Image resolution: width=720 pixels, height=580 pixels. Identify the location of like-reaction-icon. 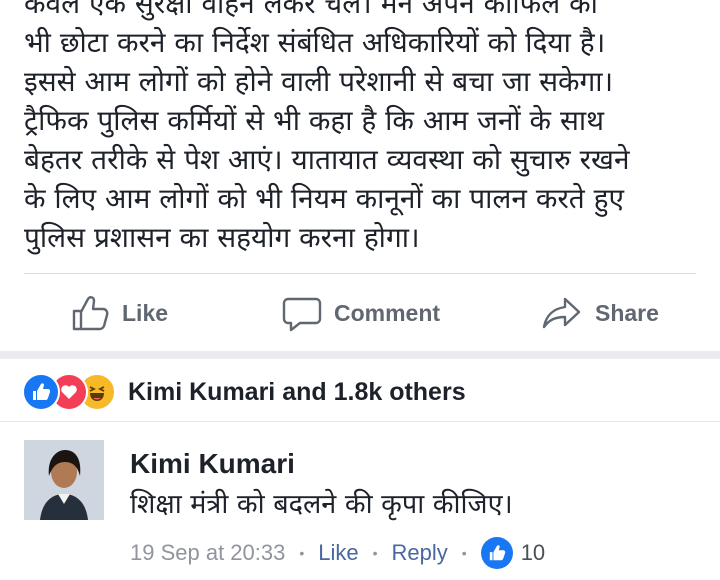
(41, 392).